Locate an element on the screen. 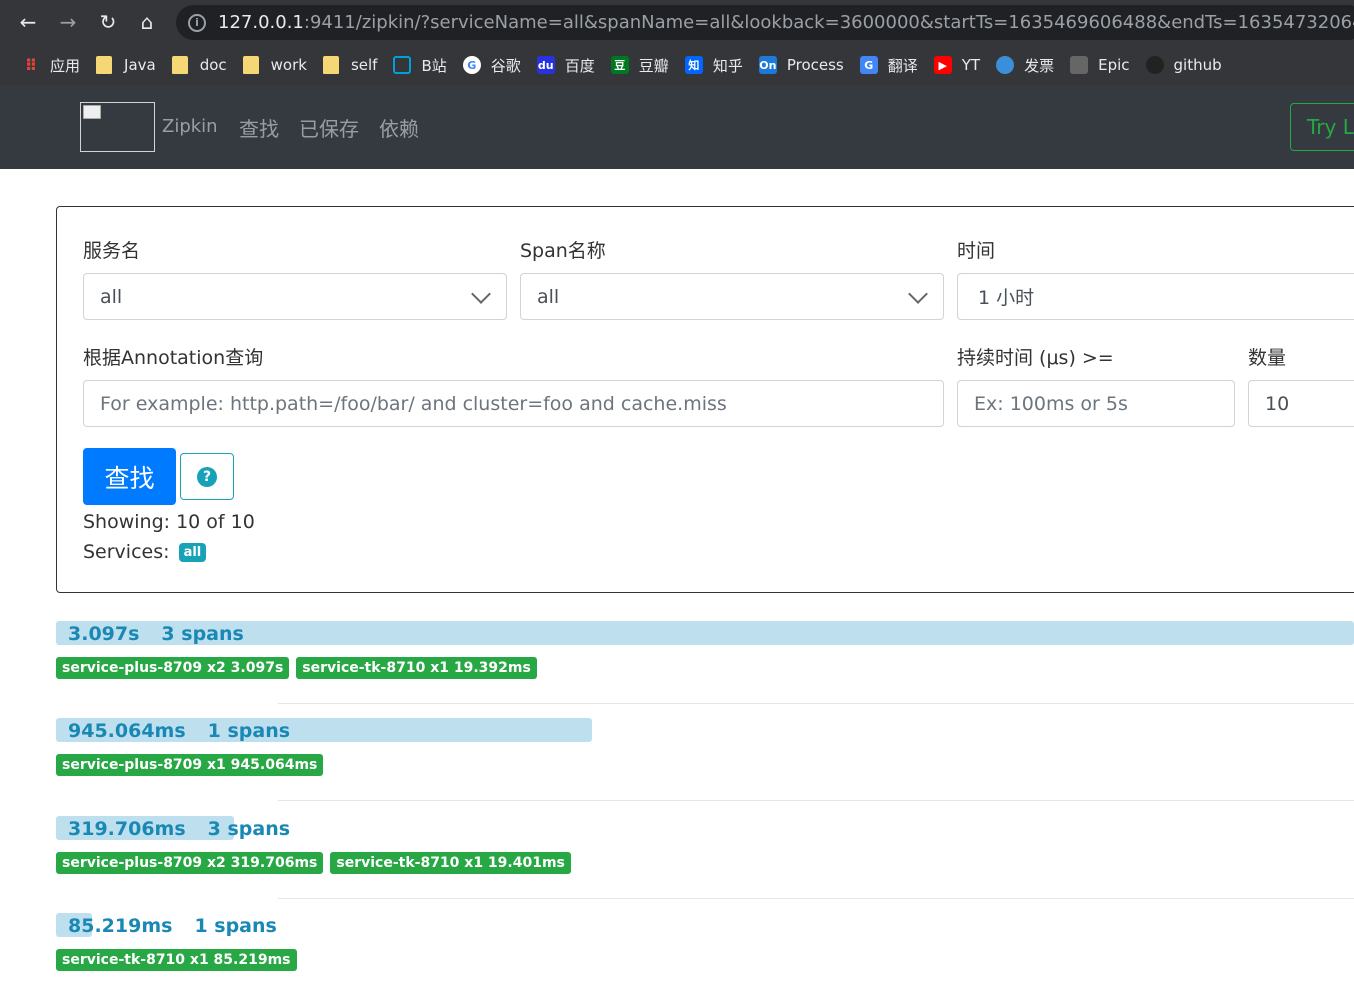  service-tag-badge: service-plus-8709 x1 945.064ms is located at coordinates (190, 765).